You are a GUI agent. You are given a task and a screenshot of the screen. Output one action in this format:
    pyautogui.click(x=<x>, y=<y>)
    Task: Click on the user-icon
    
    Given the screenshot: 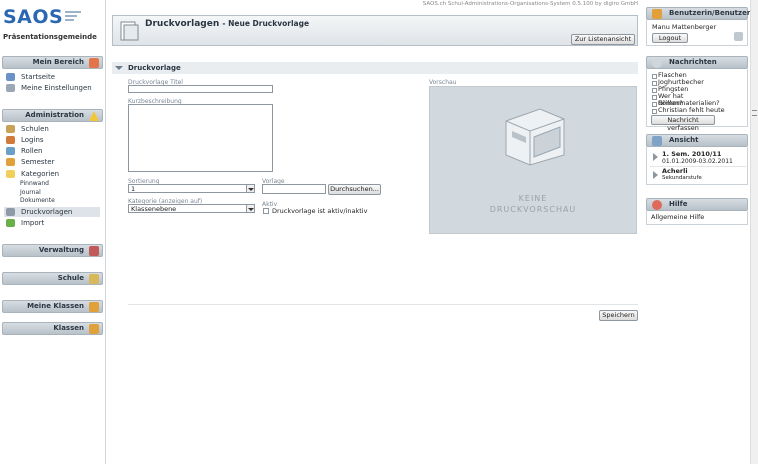 What is the action you would take?
    pyautogui.click(x=657, y=14)
    